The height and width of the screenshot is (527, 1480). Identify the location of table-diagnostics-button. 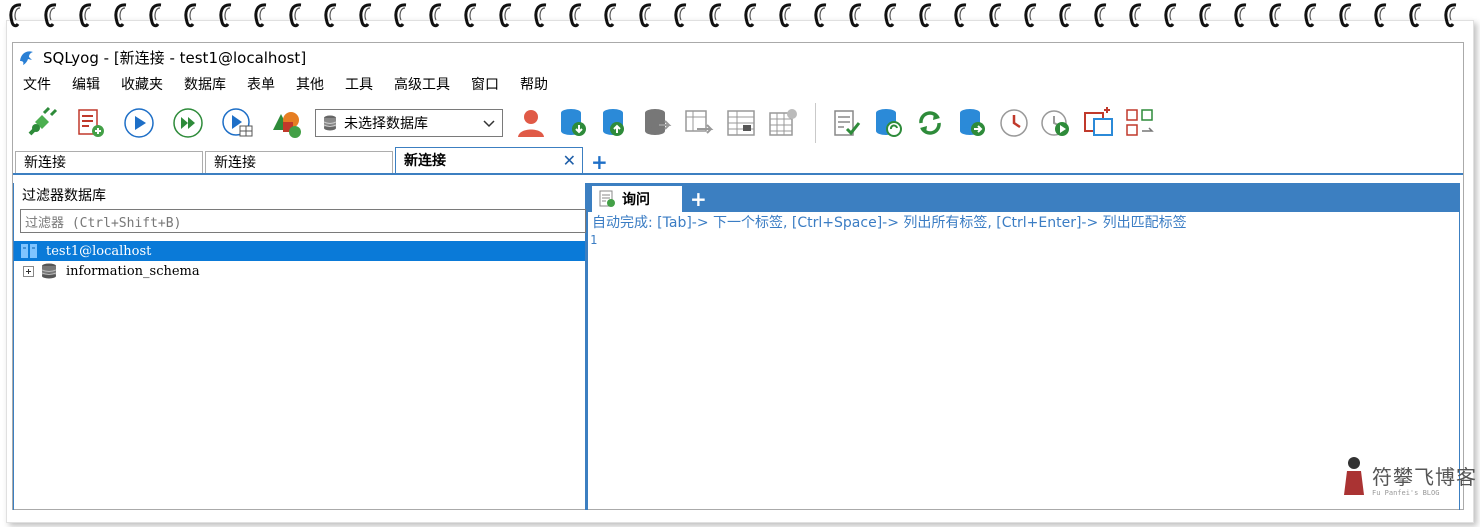
(783, 123).